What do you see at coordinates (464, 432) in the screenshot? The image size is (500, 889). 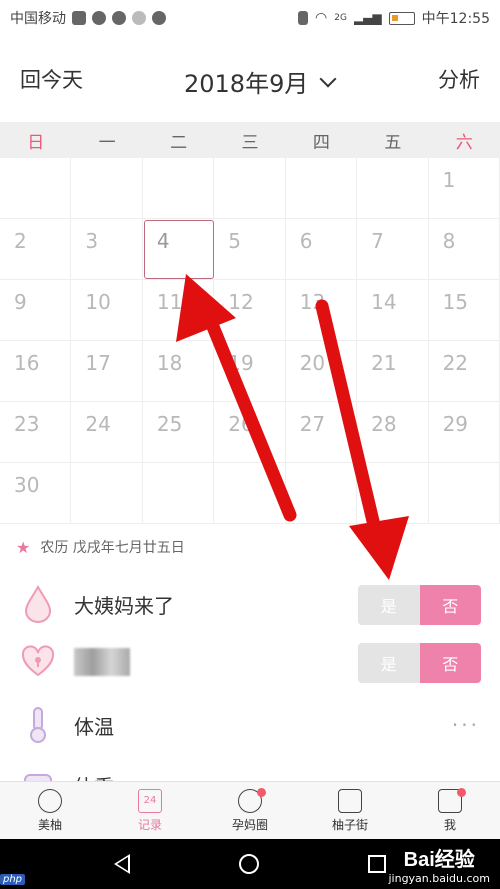 I see `calendar-day: 29` at bounding box center [464, 432].